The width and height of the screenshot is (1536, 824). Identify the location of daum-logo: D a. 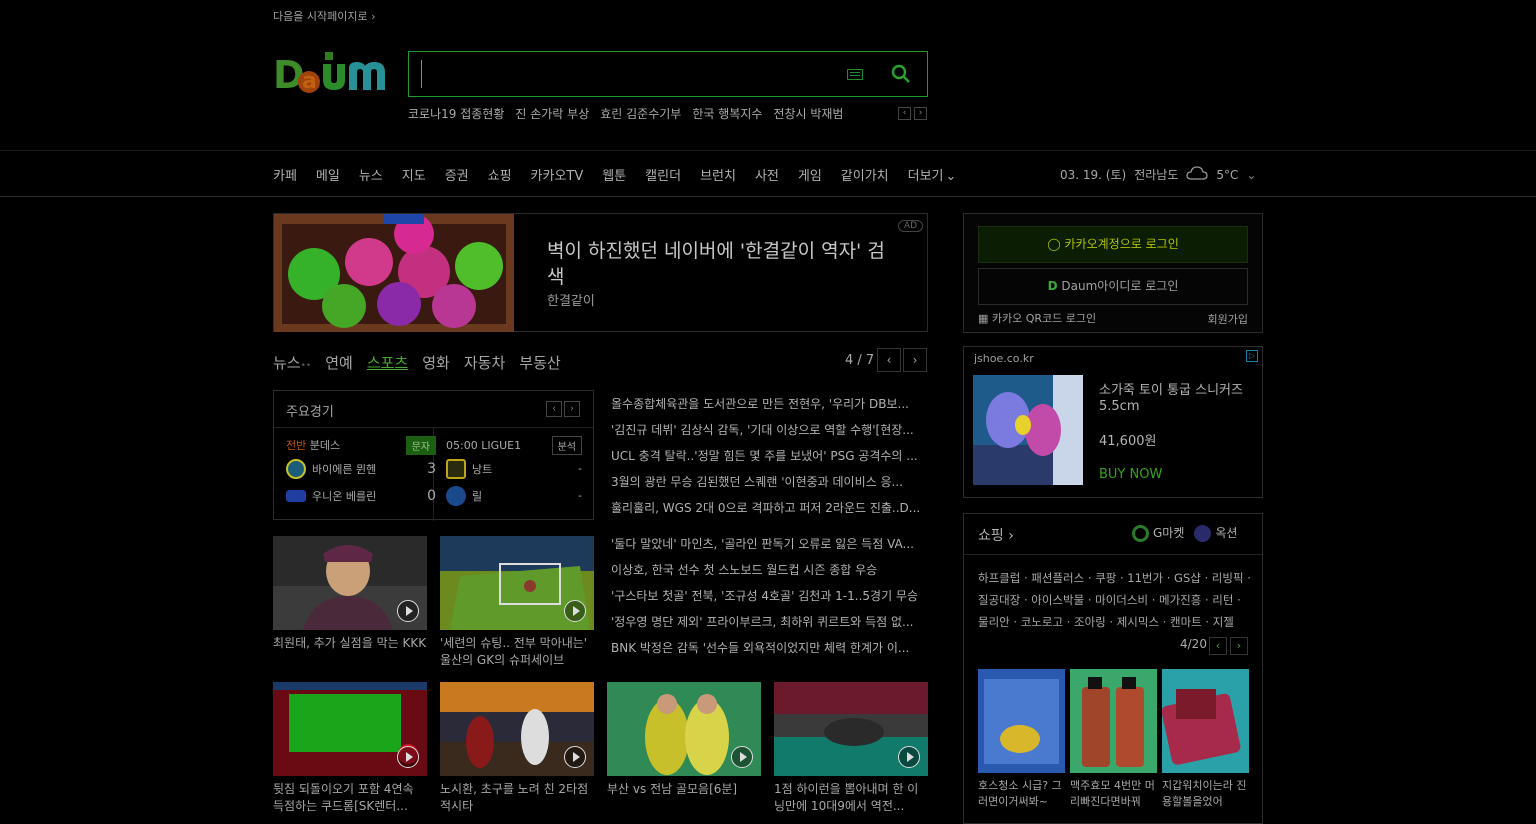
(332, 74).